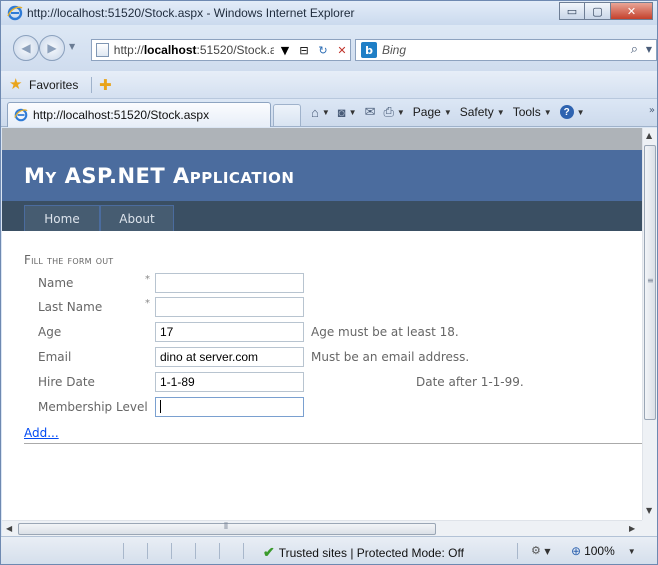 This screenshot has width=658, height=565. What do you see at coordinates (572, 112) in the screenshot?
I see `help-menu: ? ▼` at bounding box center [572, 112].